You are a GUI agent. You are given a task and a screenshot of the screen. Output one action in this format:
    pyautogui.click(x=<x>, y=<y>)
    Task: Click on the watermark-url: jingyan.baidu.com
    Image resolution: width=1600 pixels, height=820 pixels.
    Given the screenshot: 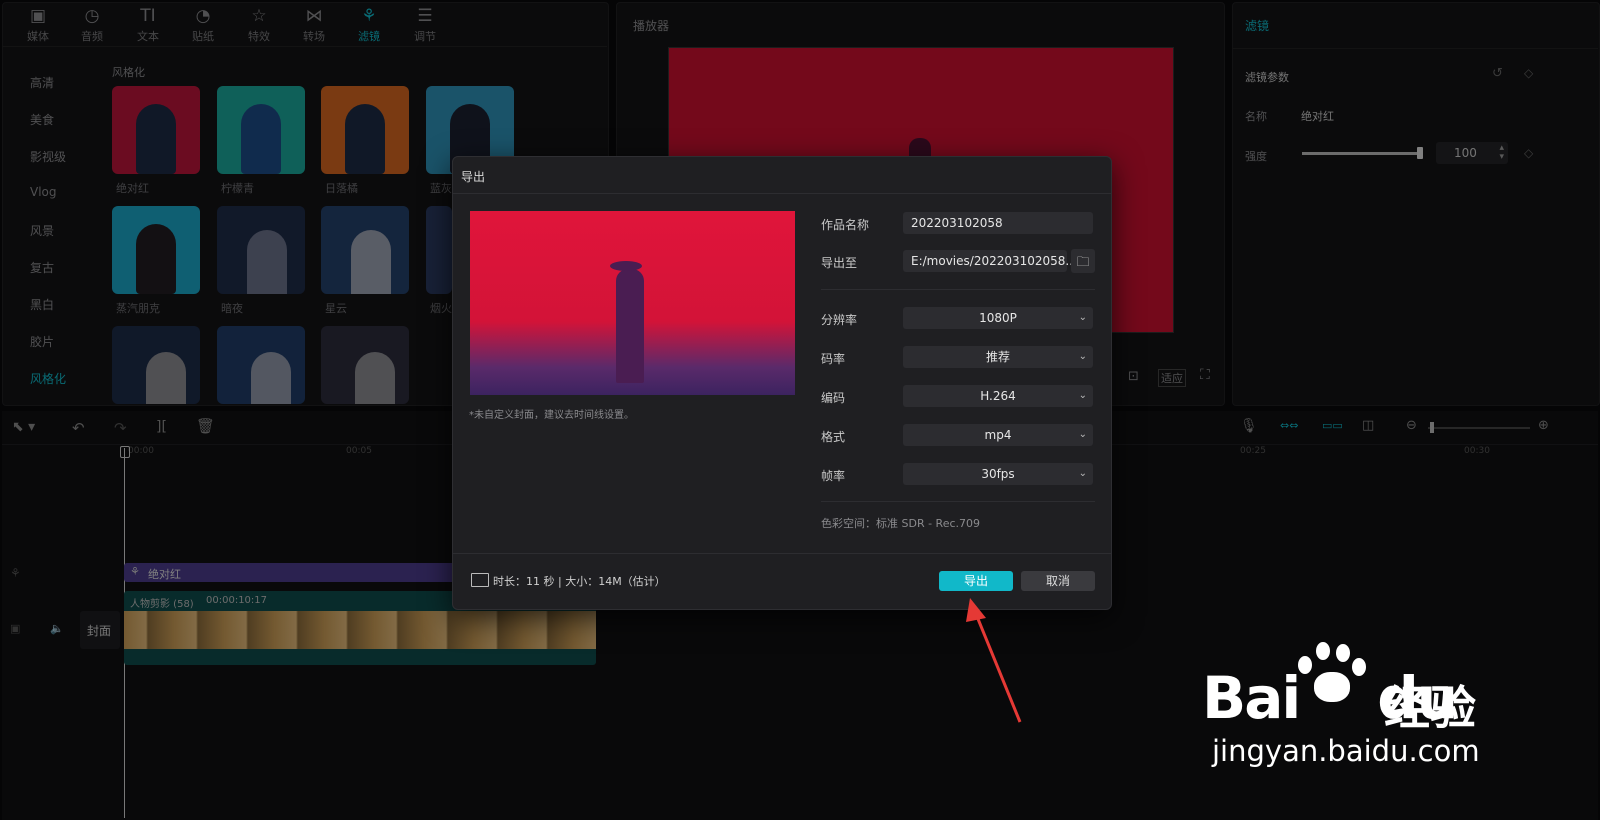 What is the action you would take?
    pyautogui.click(x=1346, y=751)
    